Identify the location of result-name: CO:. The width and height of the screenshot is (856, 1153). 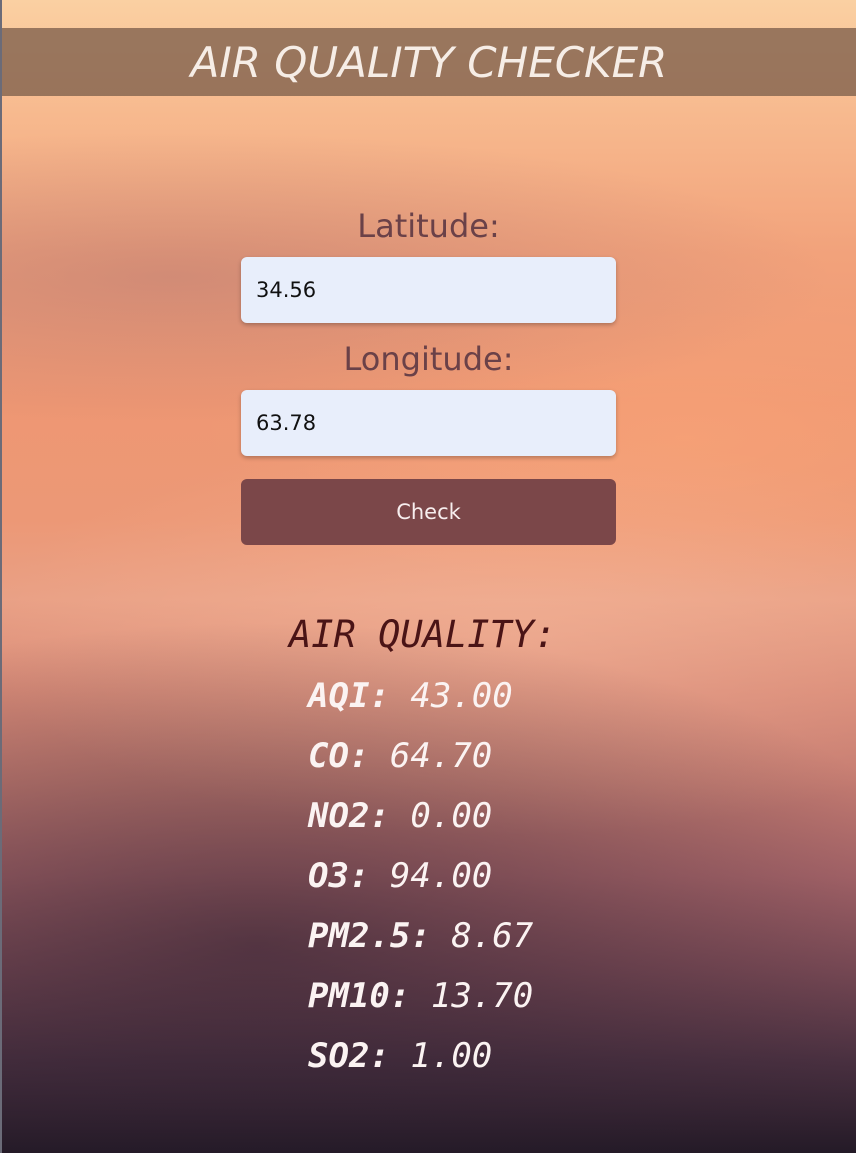
(339, 756).